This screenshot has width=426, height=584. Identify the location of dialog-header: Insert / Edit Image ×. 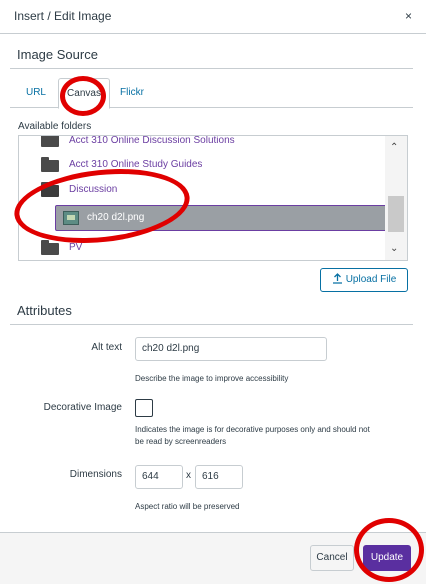
(213, 17).